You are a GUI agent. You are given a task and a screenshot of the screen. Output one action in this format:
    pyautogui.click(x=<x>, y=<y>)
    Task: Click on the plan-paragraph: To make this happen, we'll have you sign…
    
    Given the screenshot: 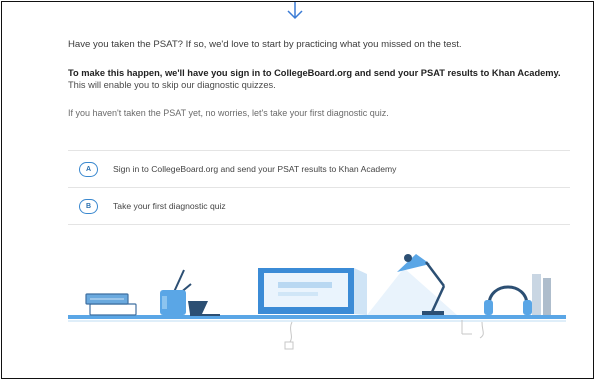 What is the action you would take?
    pyautogui.click(x=318, y=79)
    